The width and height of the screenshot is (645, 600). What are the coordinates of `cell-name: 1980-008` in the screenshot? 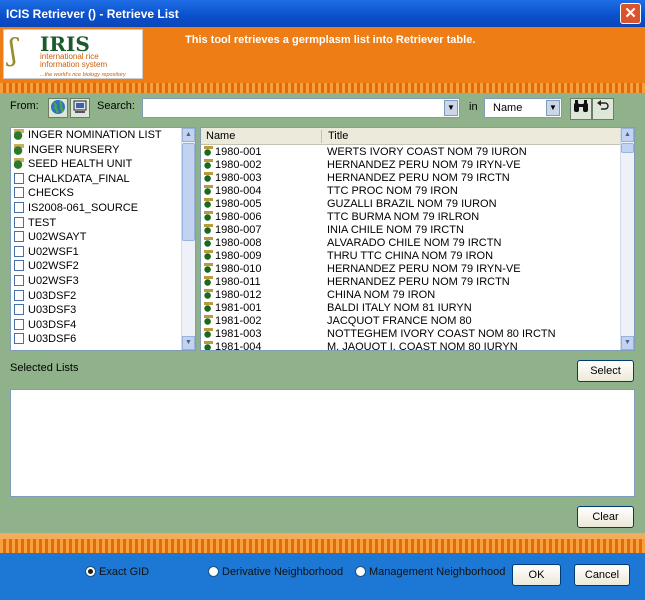 It's located at (233, 243).